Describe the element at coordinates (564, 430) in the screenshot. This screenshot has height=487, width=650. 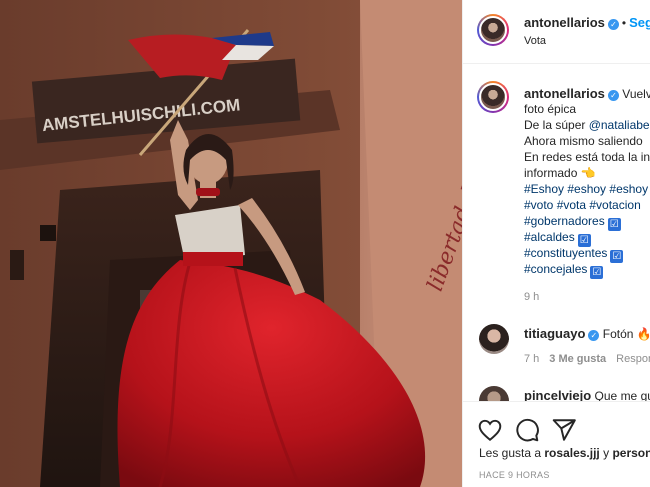
I see `share-icon` at that location.